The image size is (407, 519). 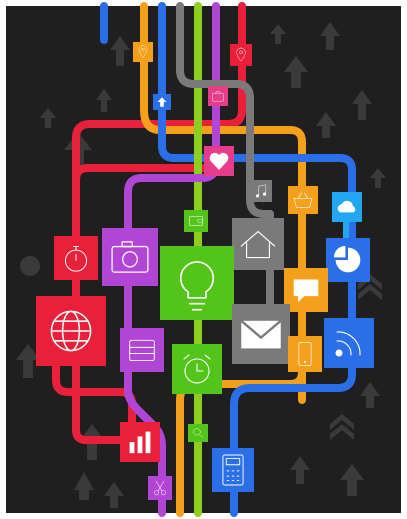 What do you see at coordinates (160, 488) in the screenshot?
I see `tile-scissors-icon` at bounding box center [160, 488].